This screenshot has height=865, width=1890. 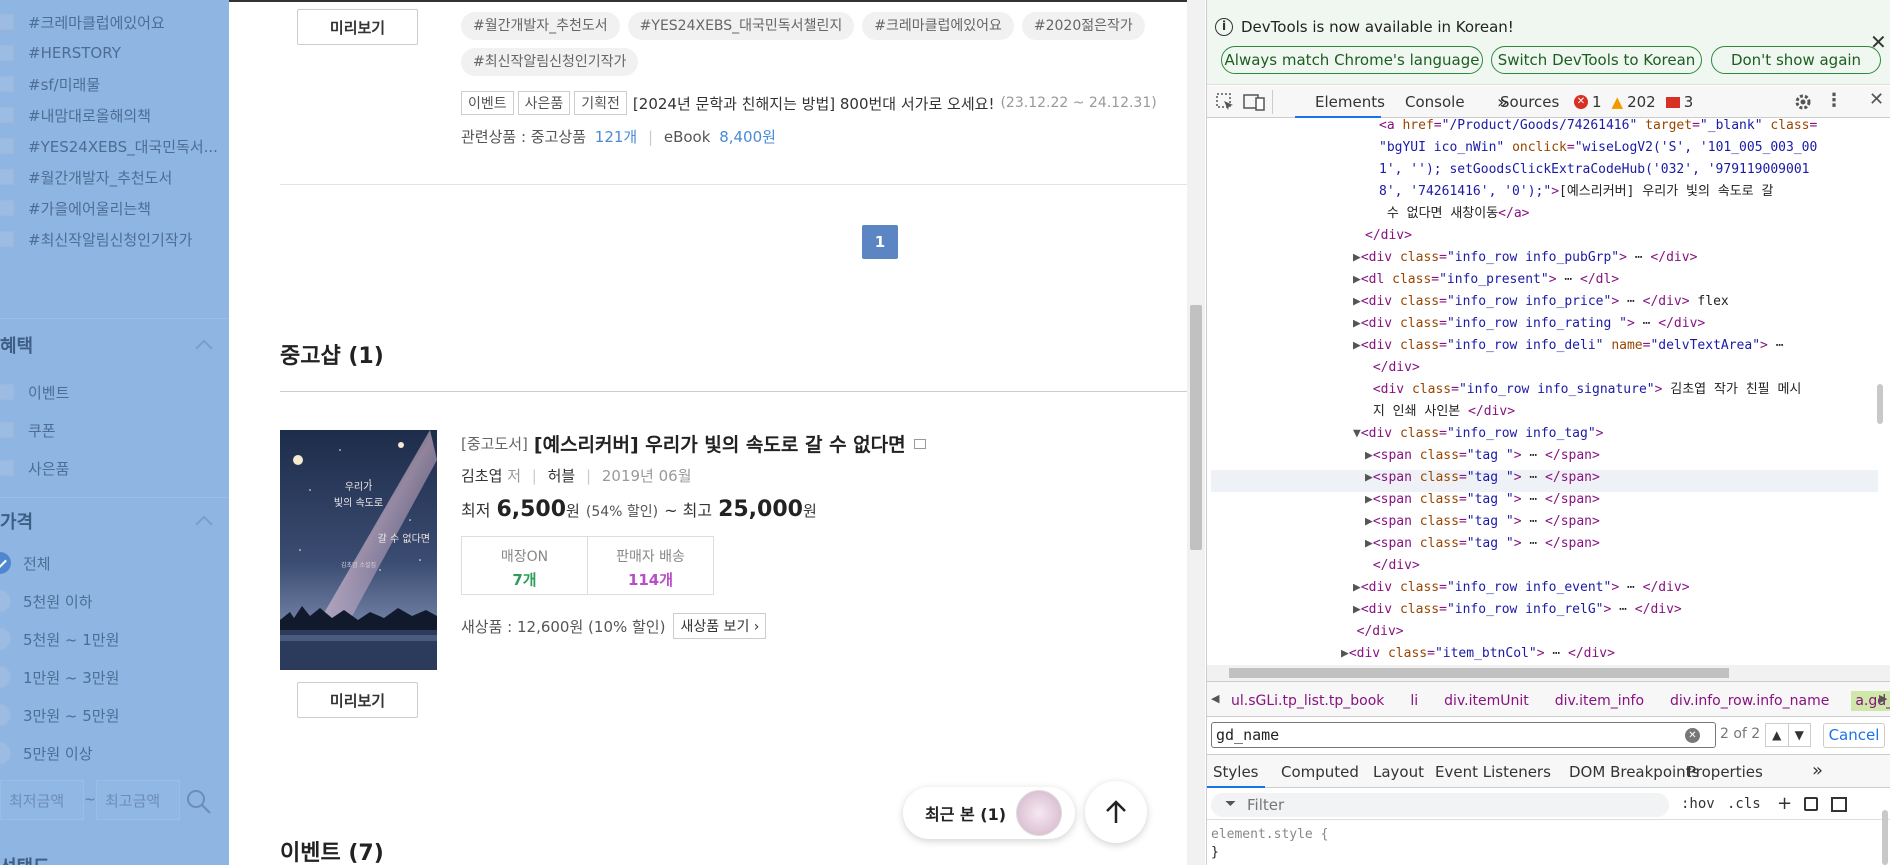 What do you see at coordinates (525, 565) in the screenshot?
I see `store-stock: 매장ON 7개` at bounding box center [525, 565].